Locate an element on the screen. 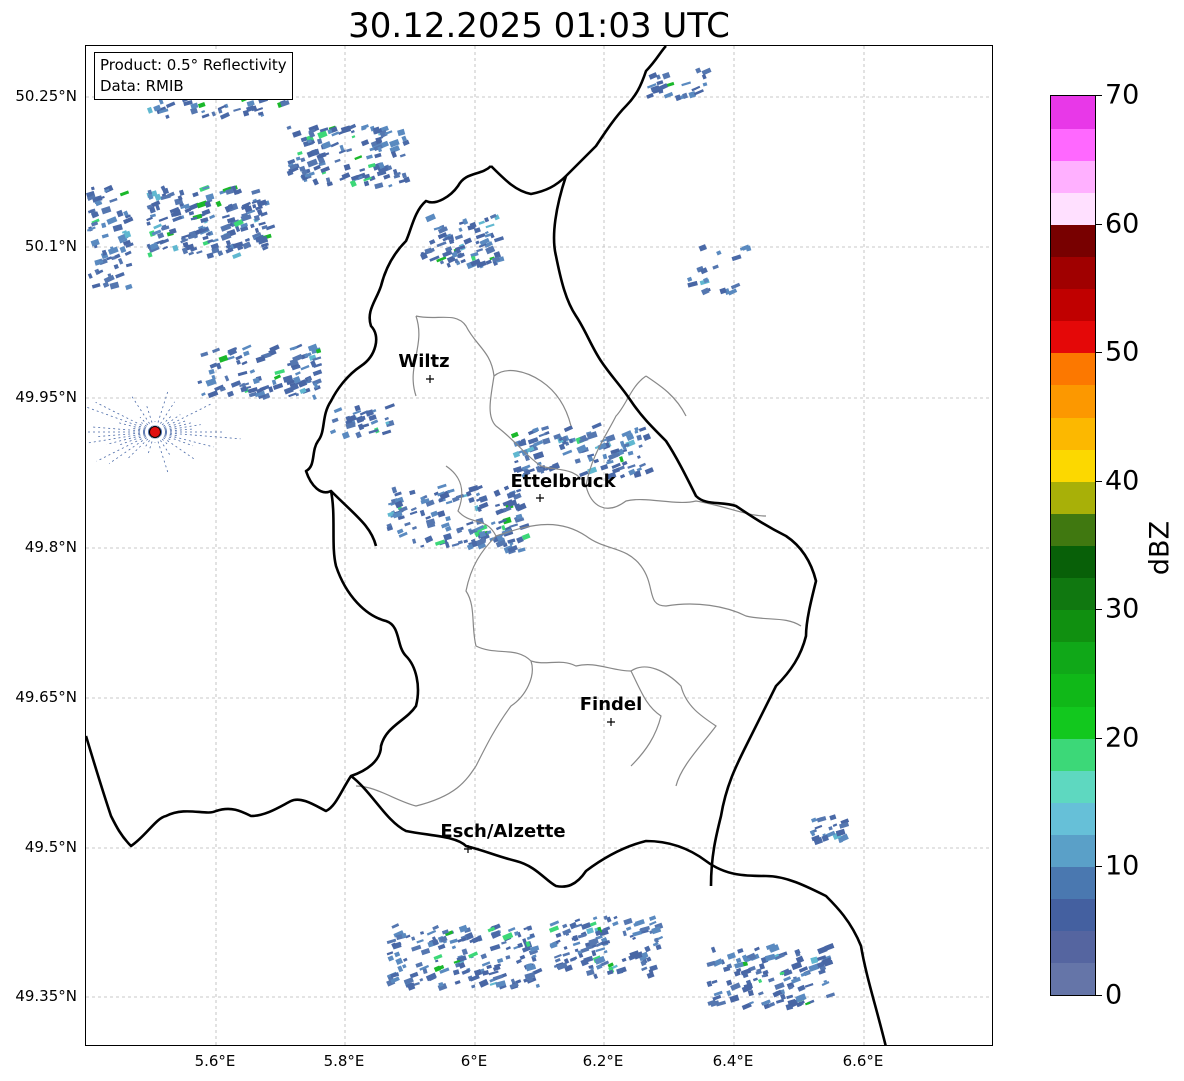  colorbar is located at coordinates (1073, 545).